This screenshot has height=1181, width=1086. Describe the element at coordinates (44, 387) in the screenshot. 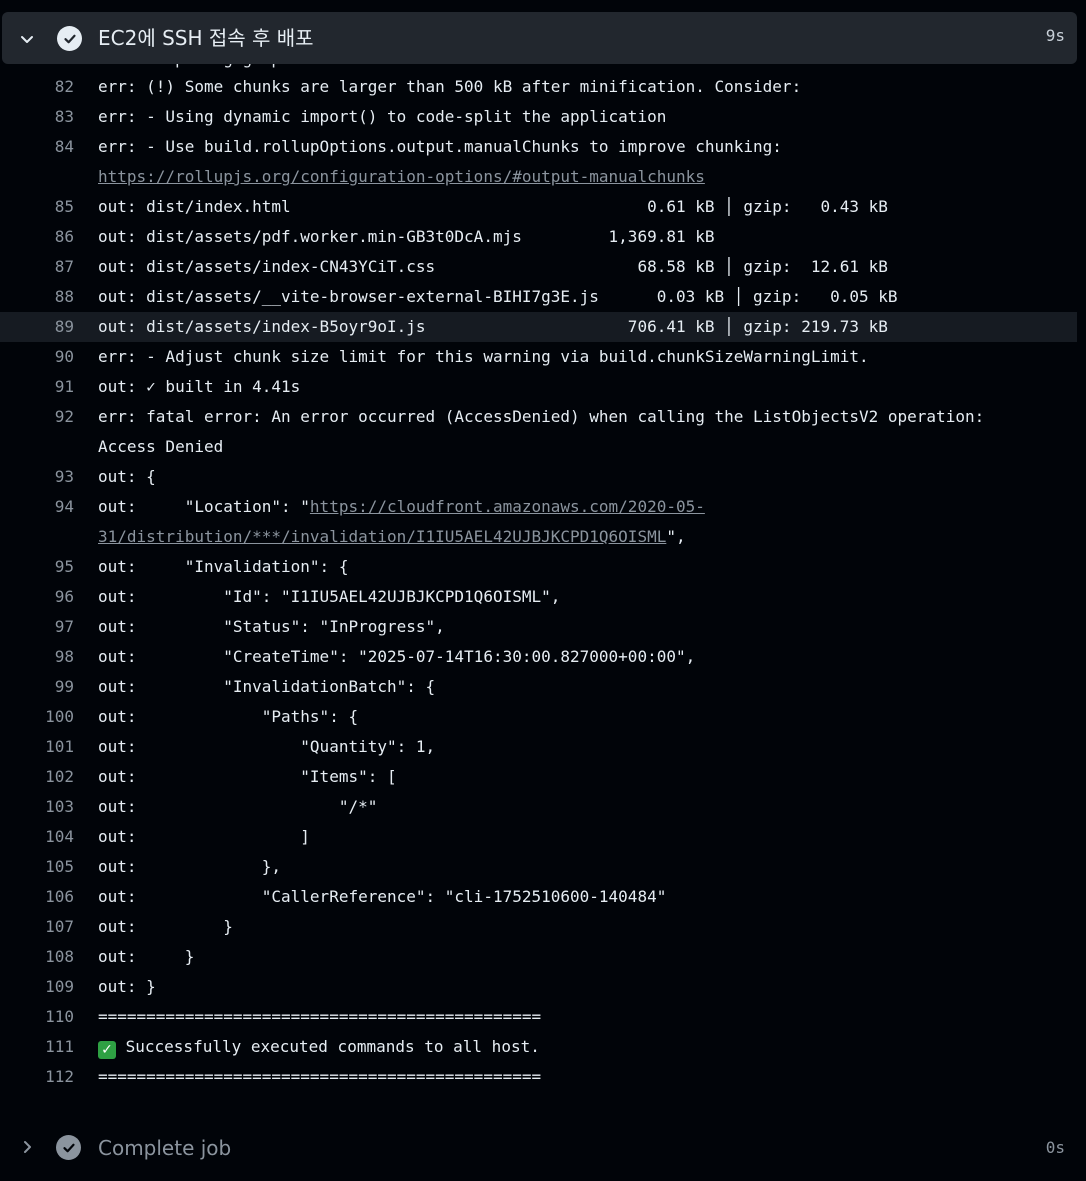

I see `line-number: 91` at that location.